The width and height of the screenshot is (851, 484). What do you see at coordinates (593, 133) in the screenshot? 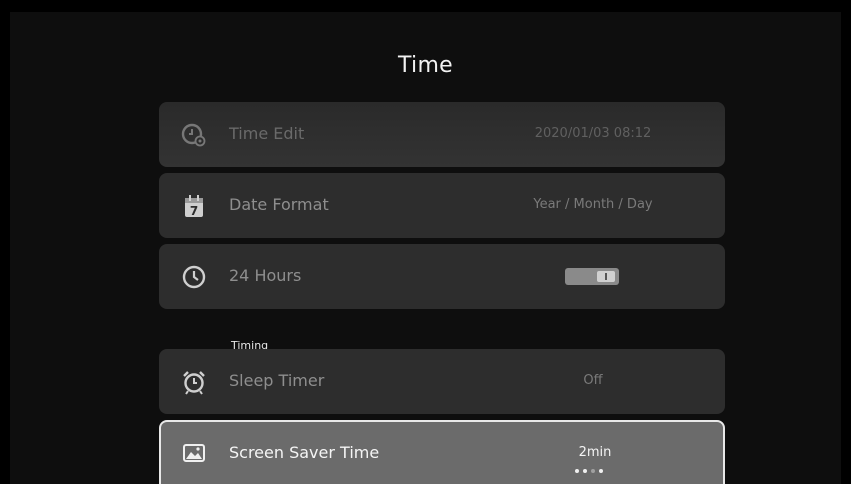
I see `time-edit-value: 2020/01/03 08:12` at bounding box center [593, 133].